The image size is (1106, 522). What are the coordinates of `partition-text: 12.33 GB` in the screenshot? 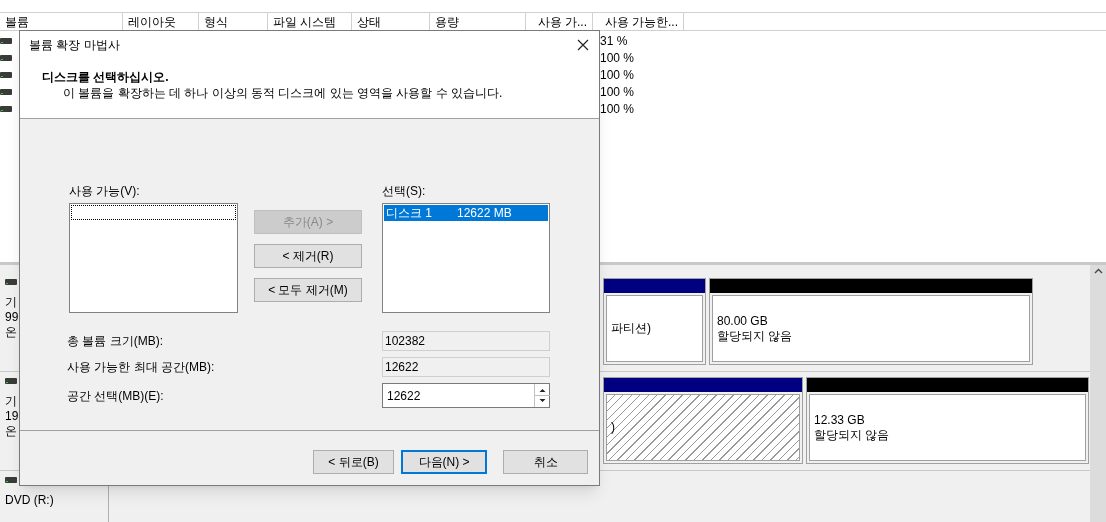 It's located at (840, 420).